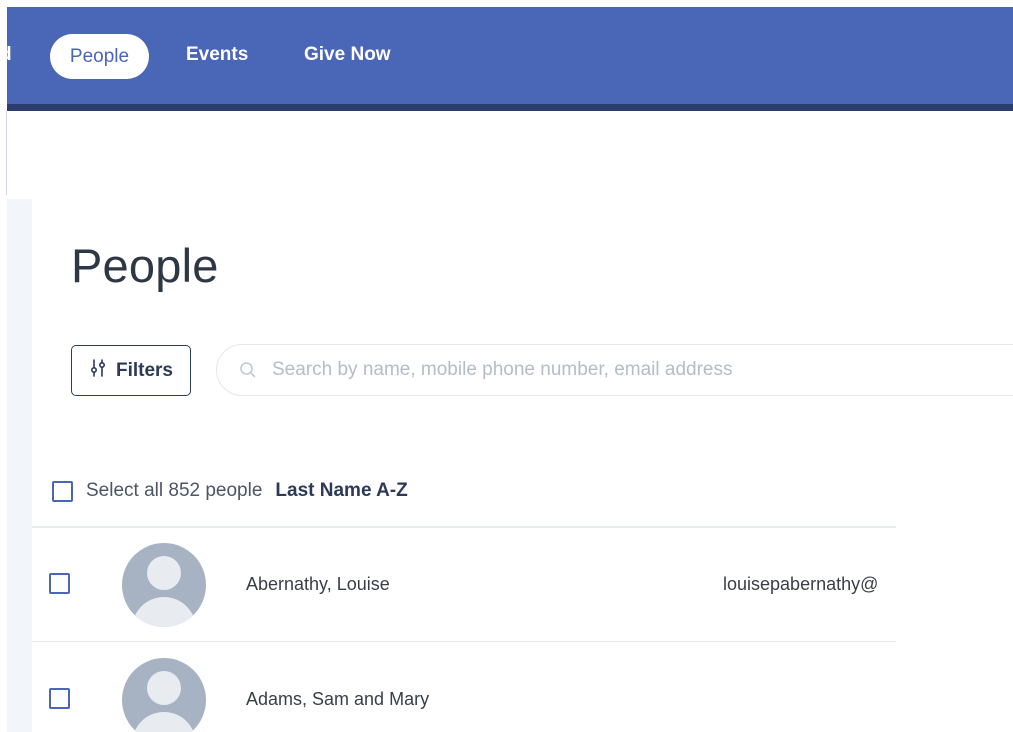  What do you see at coordinates (510, 107) in the screenshot?
I see `top-navigation-border` at bounding box center [510, 107].